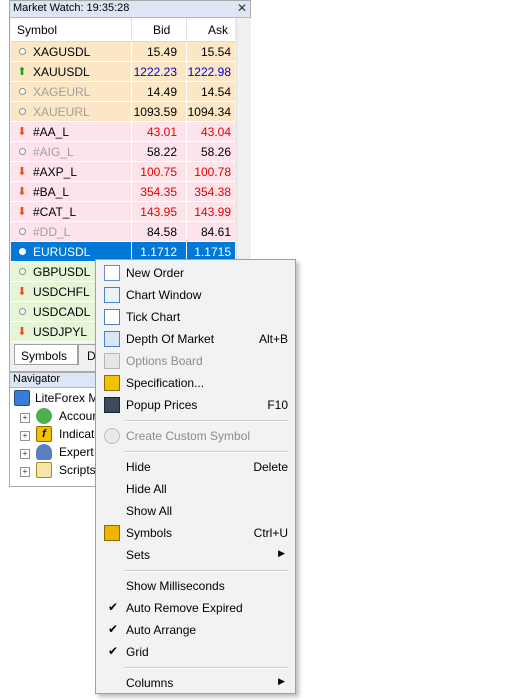 The height and width of the screenshot is (700, 524). Describe the element at coordinates (77, 470) in the screenshot. I see `navigator-item-label: Scripts` at that location.